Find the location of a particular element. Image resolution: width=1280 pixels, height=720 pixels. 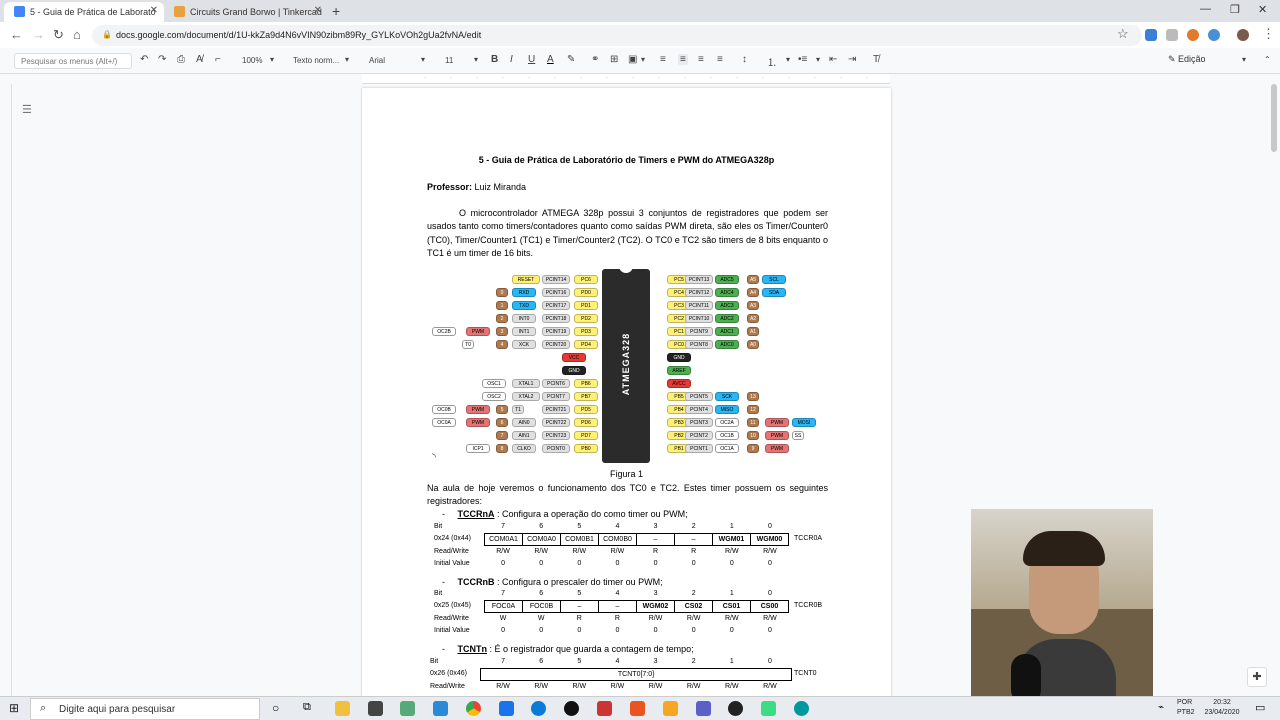

text-color-icon: A is located at coordinates (550, 59).